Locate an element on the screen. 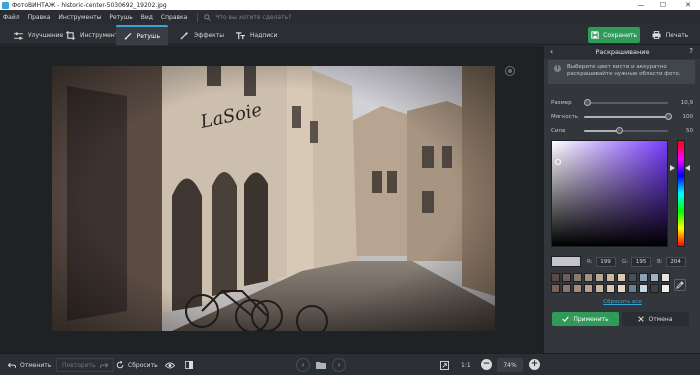 The image size is (700, 375). close-icon is located at coordinates (641, 319).